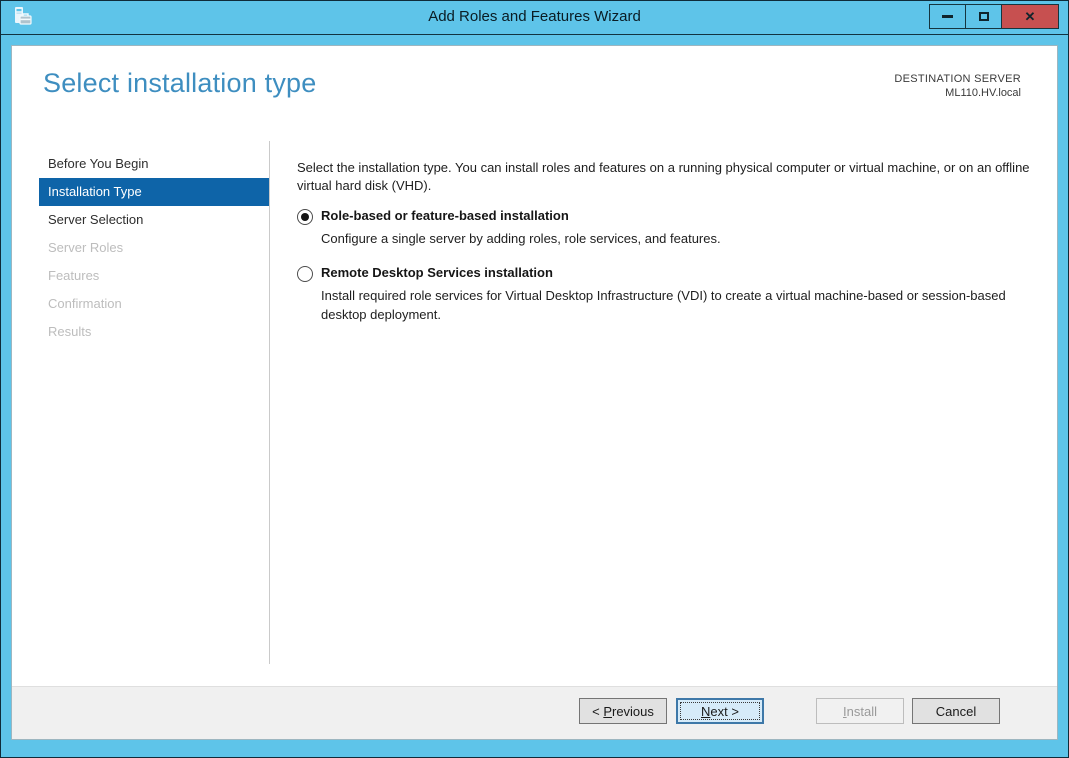 The height and width of the screenshot is (758, 1069). What do you see at coordinates (140, 276) in the screenshot?
I see `sidebar-item-features: Features` at bounding box center [140, 276].